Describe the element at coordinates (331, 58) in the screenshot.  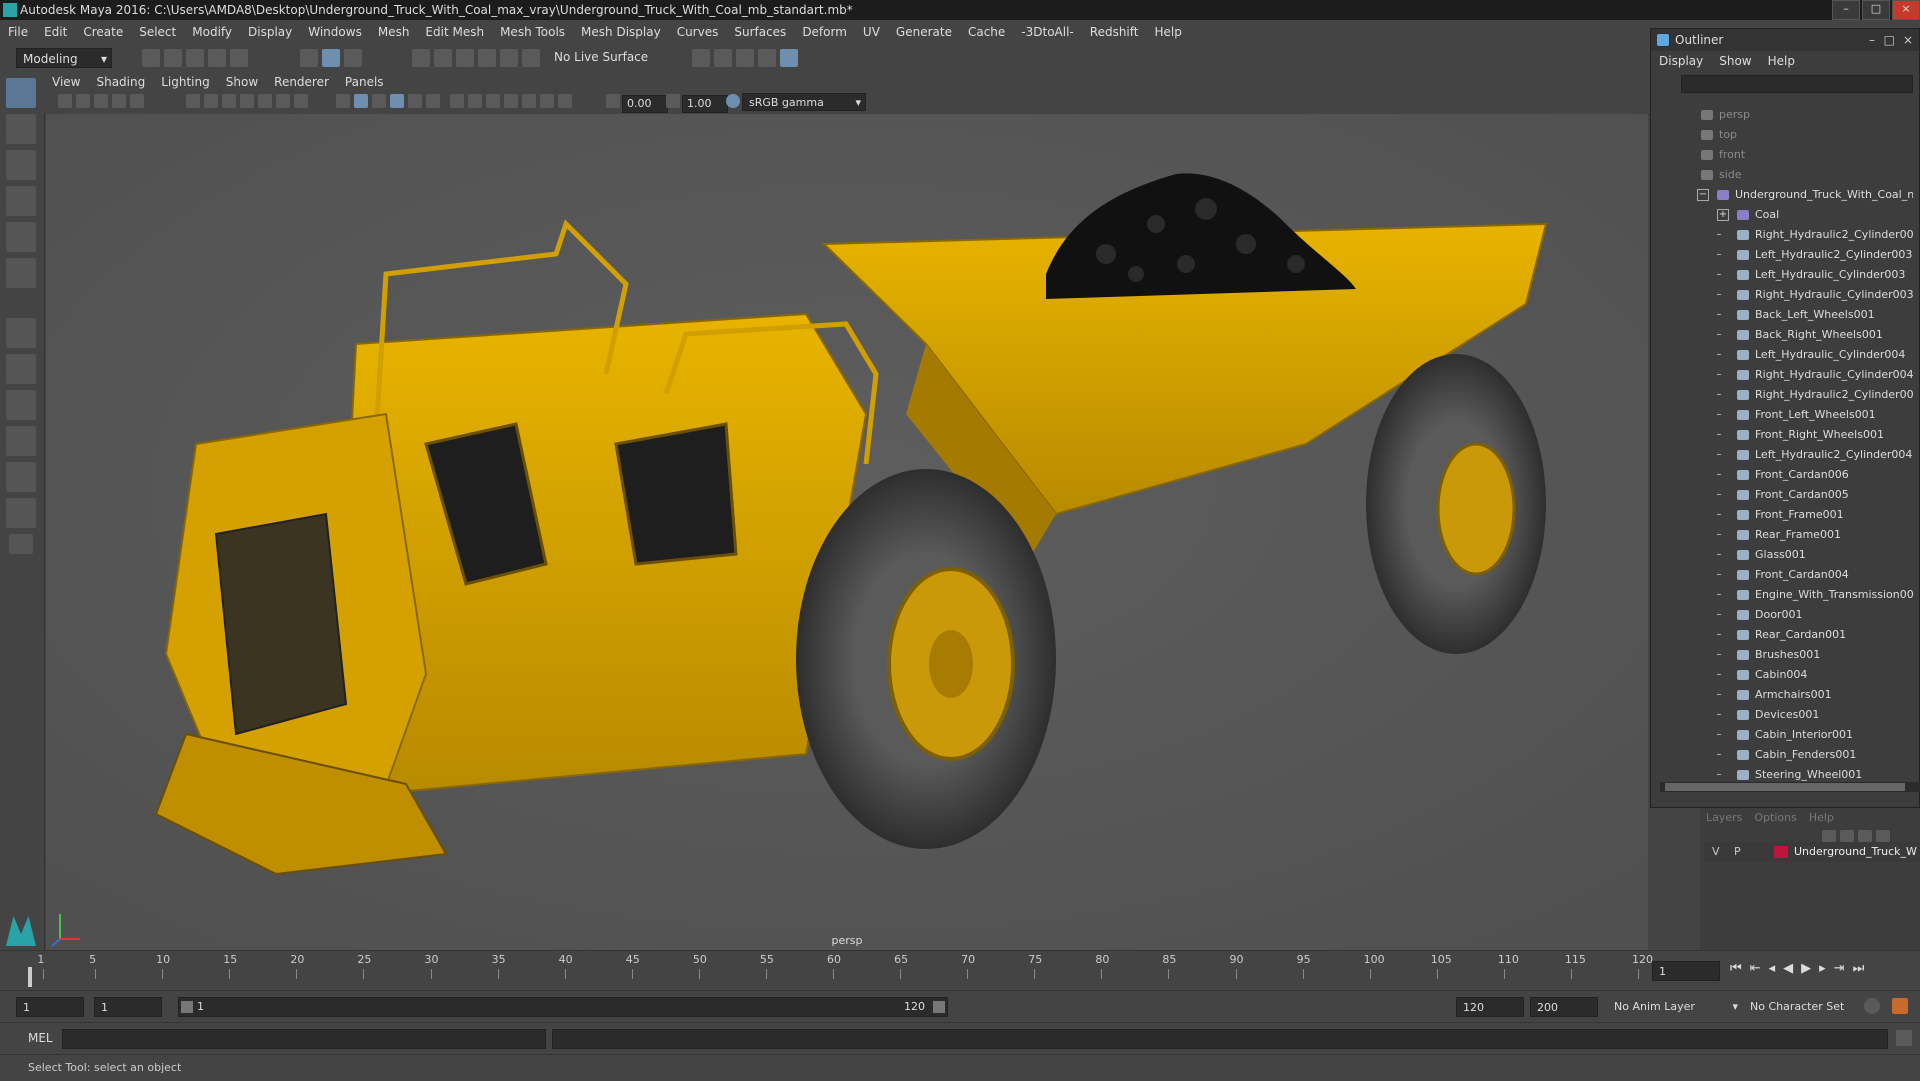
I see `select-object-icon` at that location.